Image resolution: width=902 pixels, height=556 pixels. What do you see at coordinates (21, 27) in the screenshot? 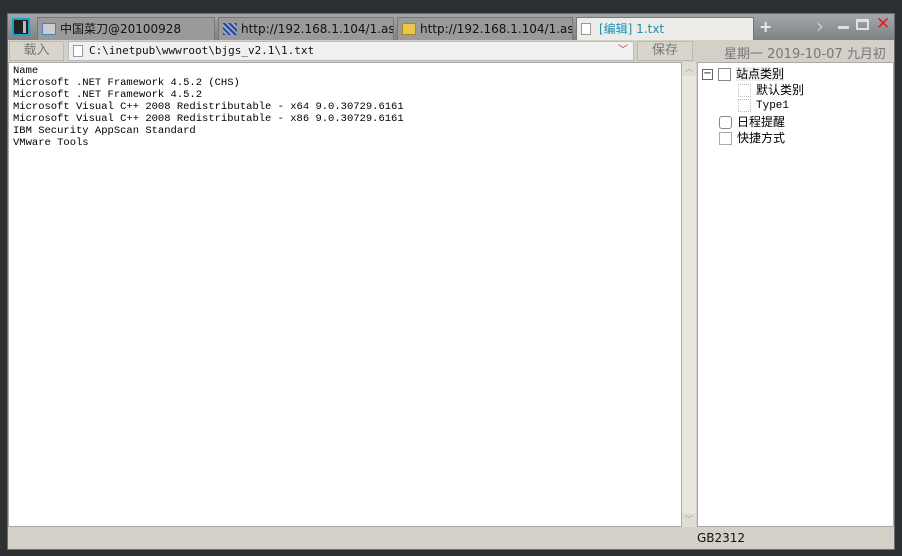
I see `app-icon` at bounding box center [21, 27].